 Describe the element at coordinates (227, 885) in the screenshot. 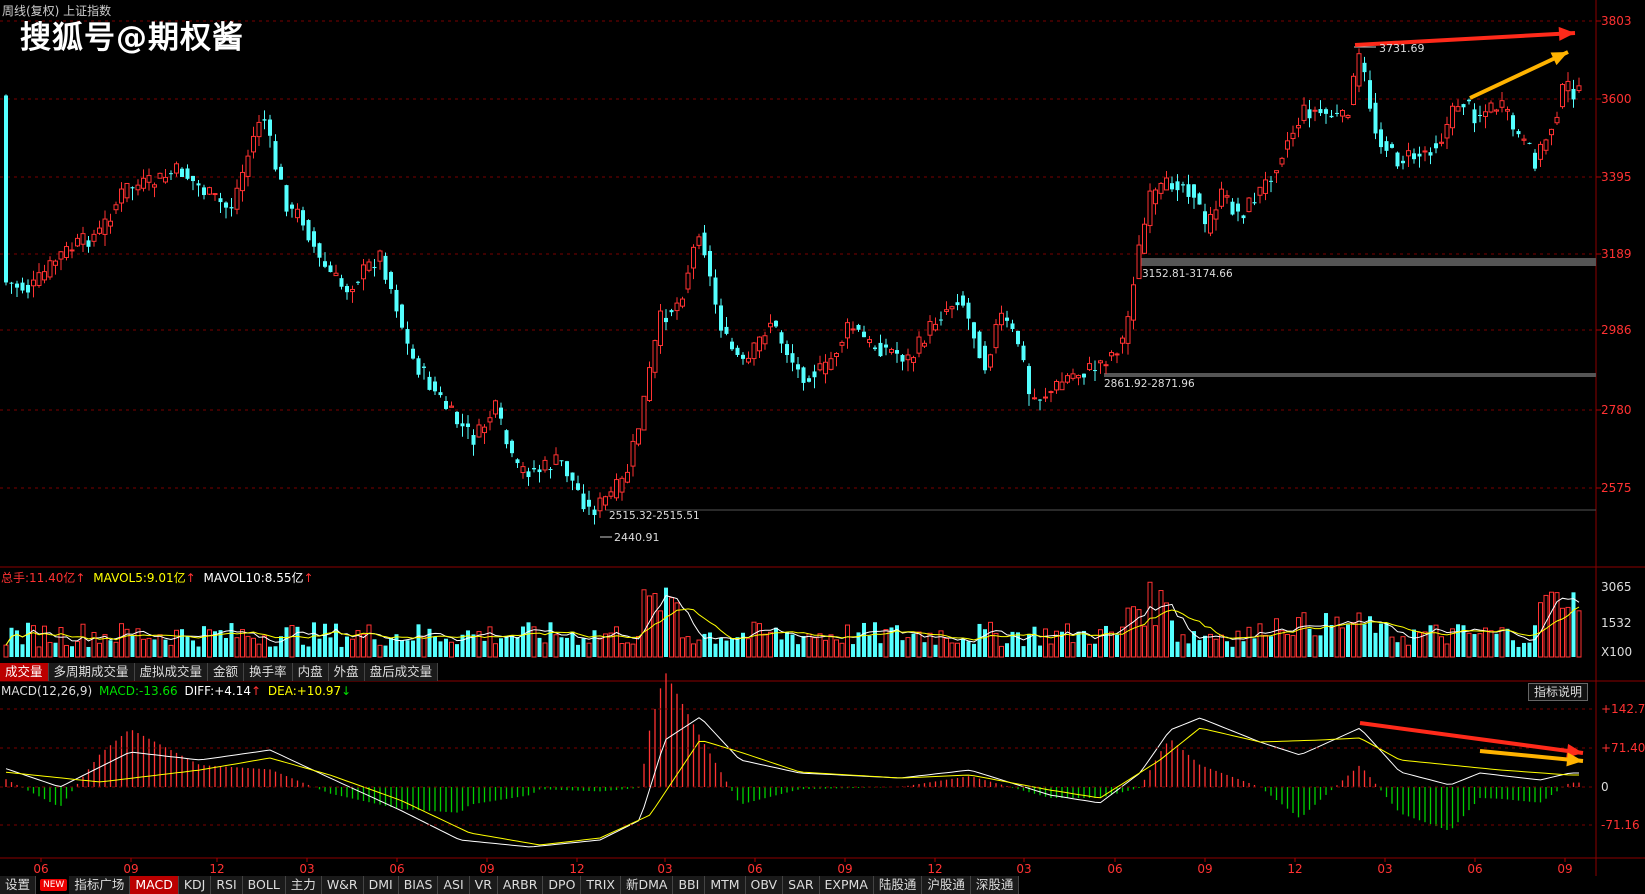

I see `indicator-tab: RSI` at that location.